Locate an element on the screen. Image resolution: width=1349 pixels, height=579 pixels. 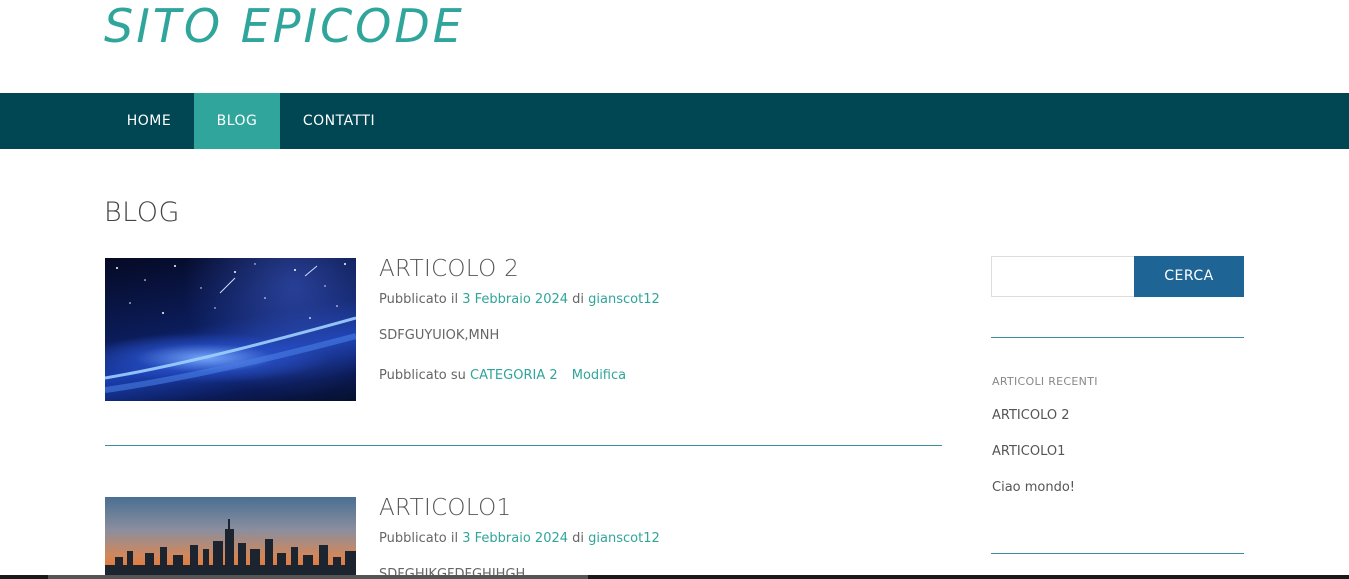
category-prefix: Pubblicato su is located at coordinates (422, 375).